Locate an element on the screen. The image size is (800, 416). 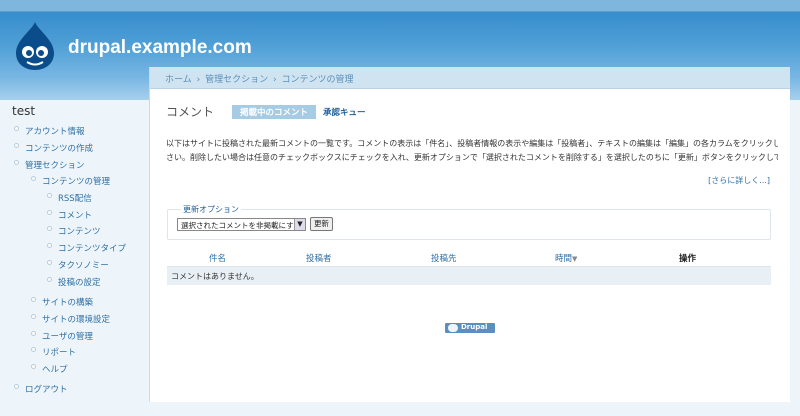
sidebar-item-site-building: サイトの構築 is located at coordinates (62, 302).